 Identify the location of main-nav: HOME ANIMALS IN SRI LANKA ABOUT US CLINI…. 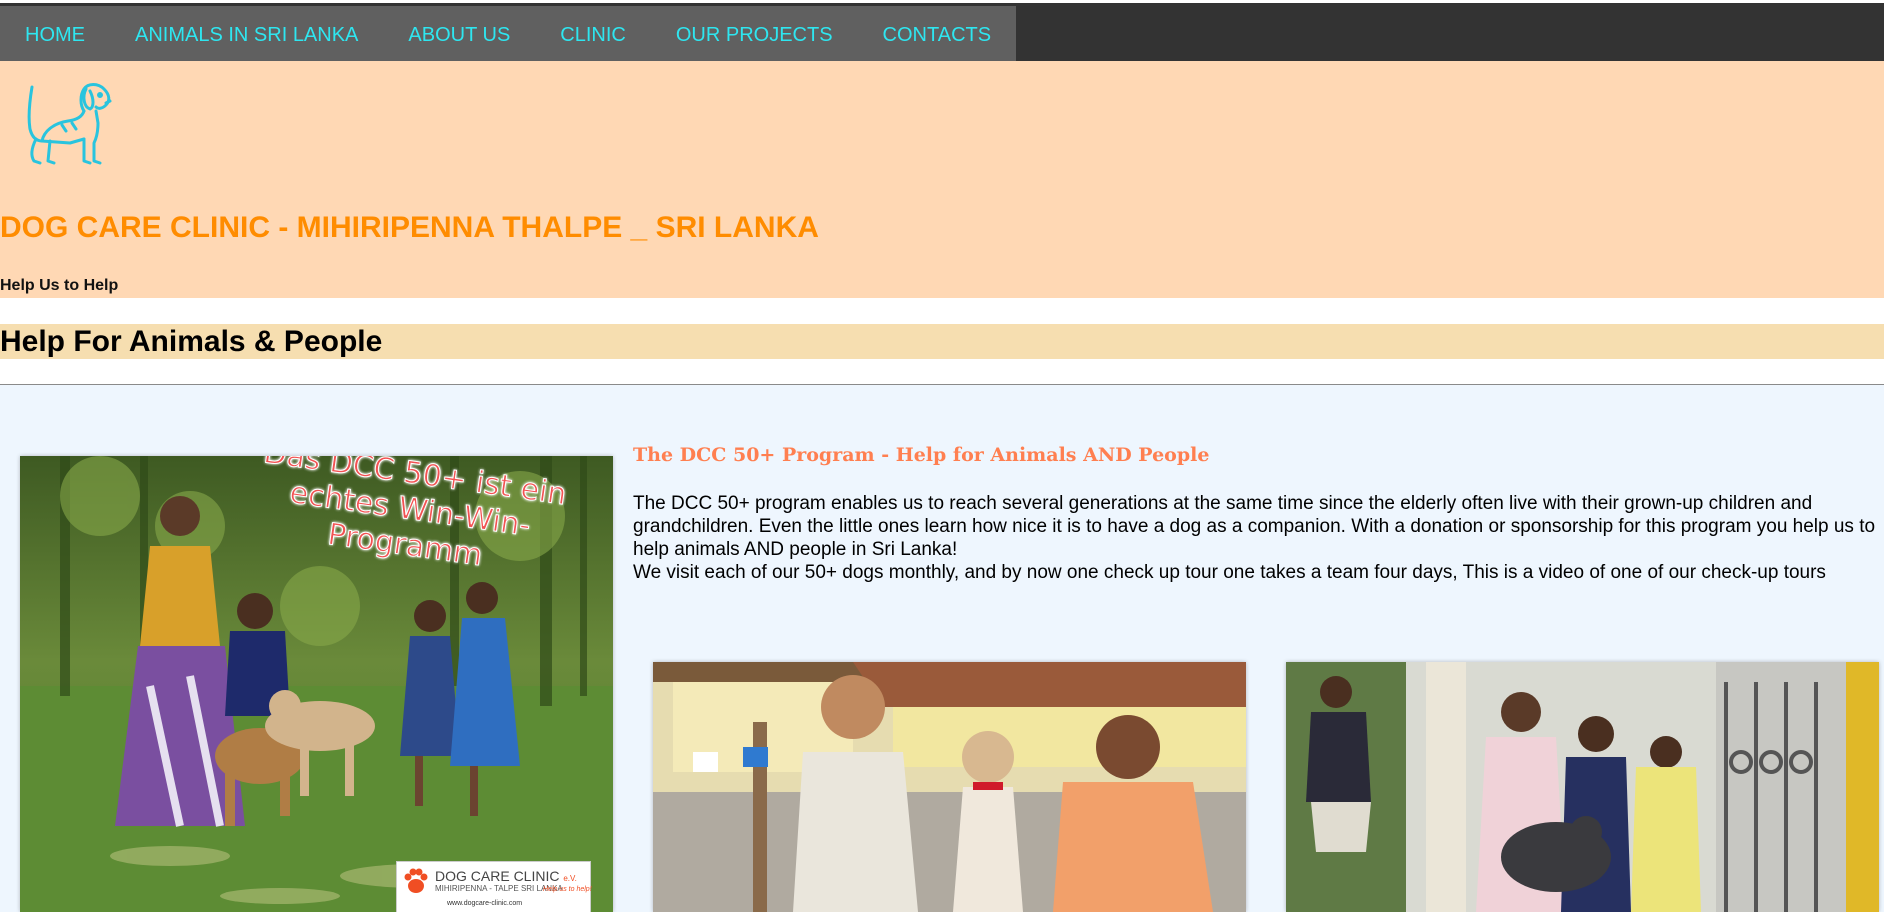
(508, 35).